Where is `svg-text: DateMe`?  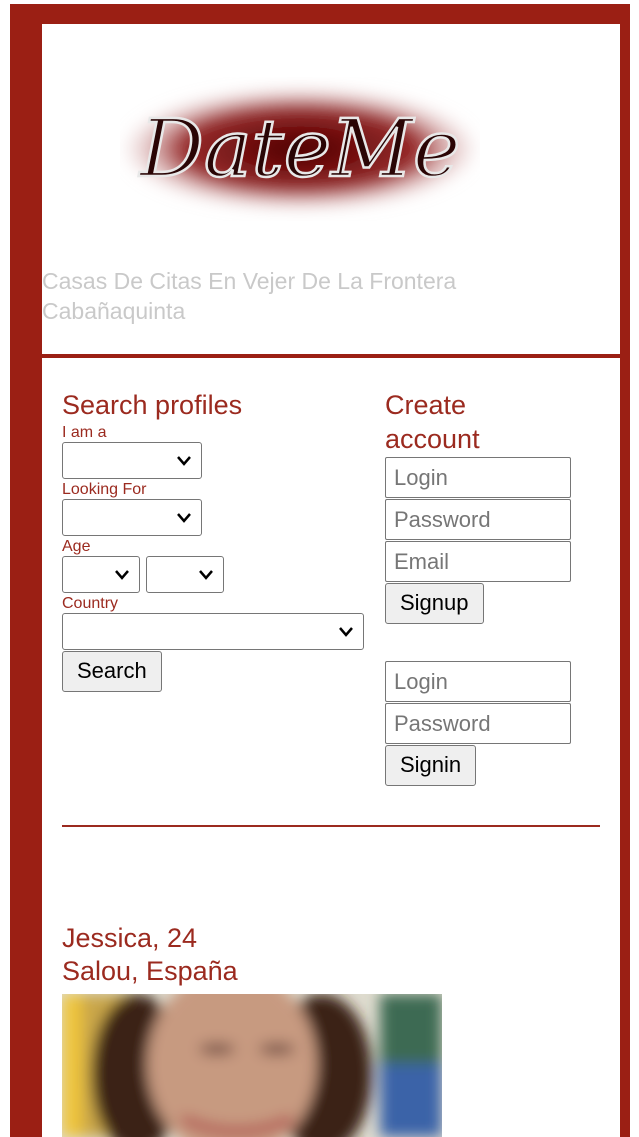
svg-text: DateMe is located at coordinates (299, 148).